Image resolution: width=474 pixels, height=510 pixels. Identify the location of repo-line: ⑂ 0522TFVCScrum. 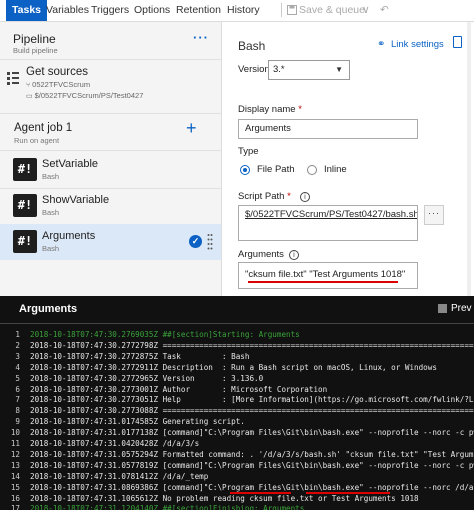
(58, 84).